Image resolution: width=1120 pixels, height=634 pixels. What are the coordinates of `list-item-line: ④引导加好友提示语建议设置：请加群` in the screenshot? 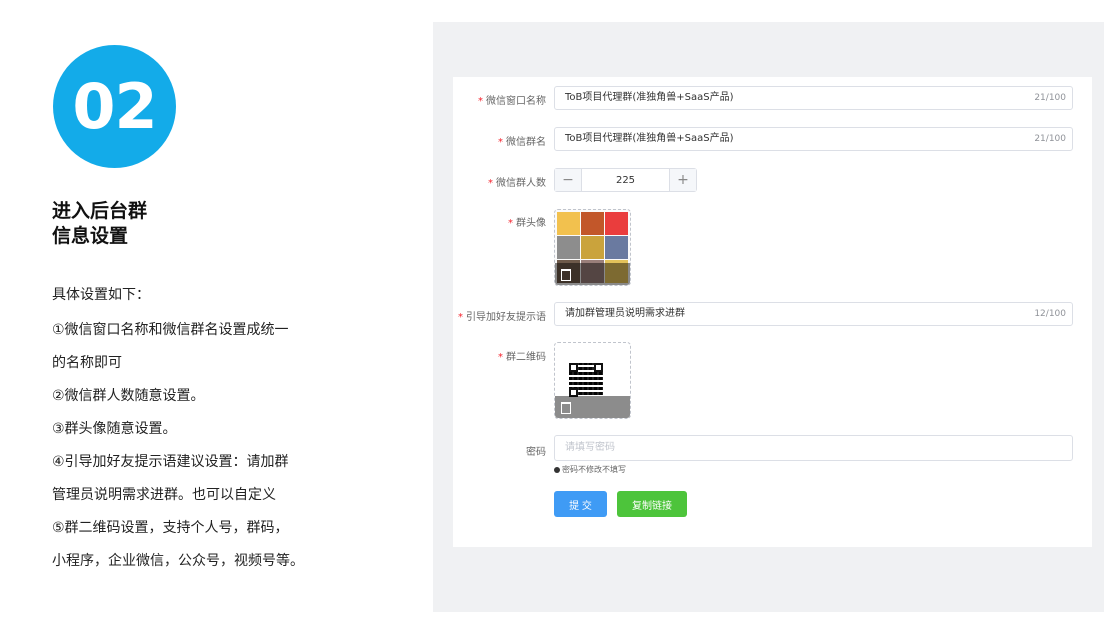 It's located at (170, 462).